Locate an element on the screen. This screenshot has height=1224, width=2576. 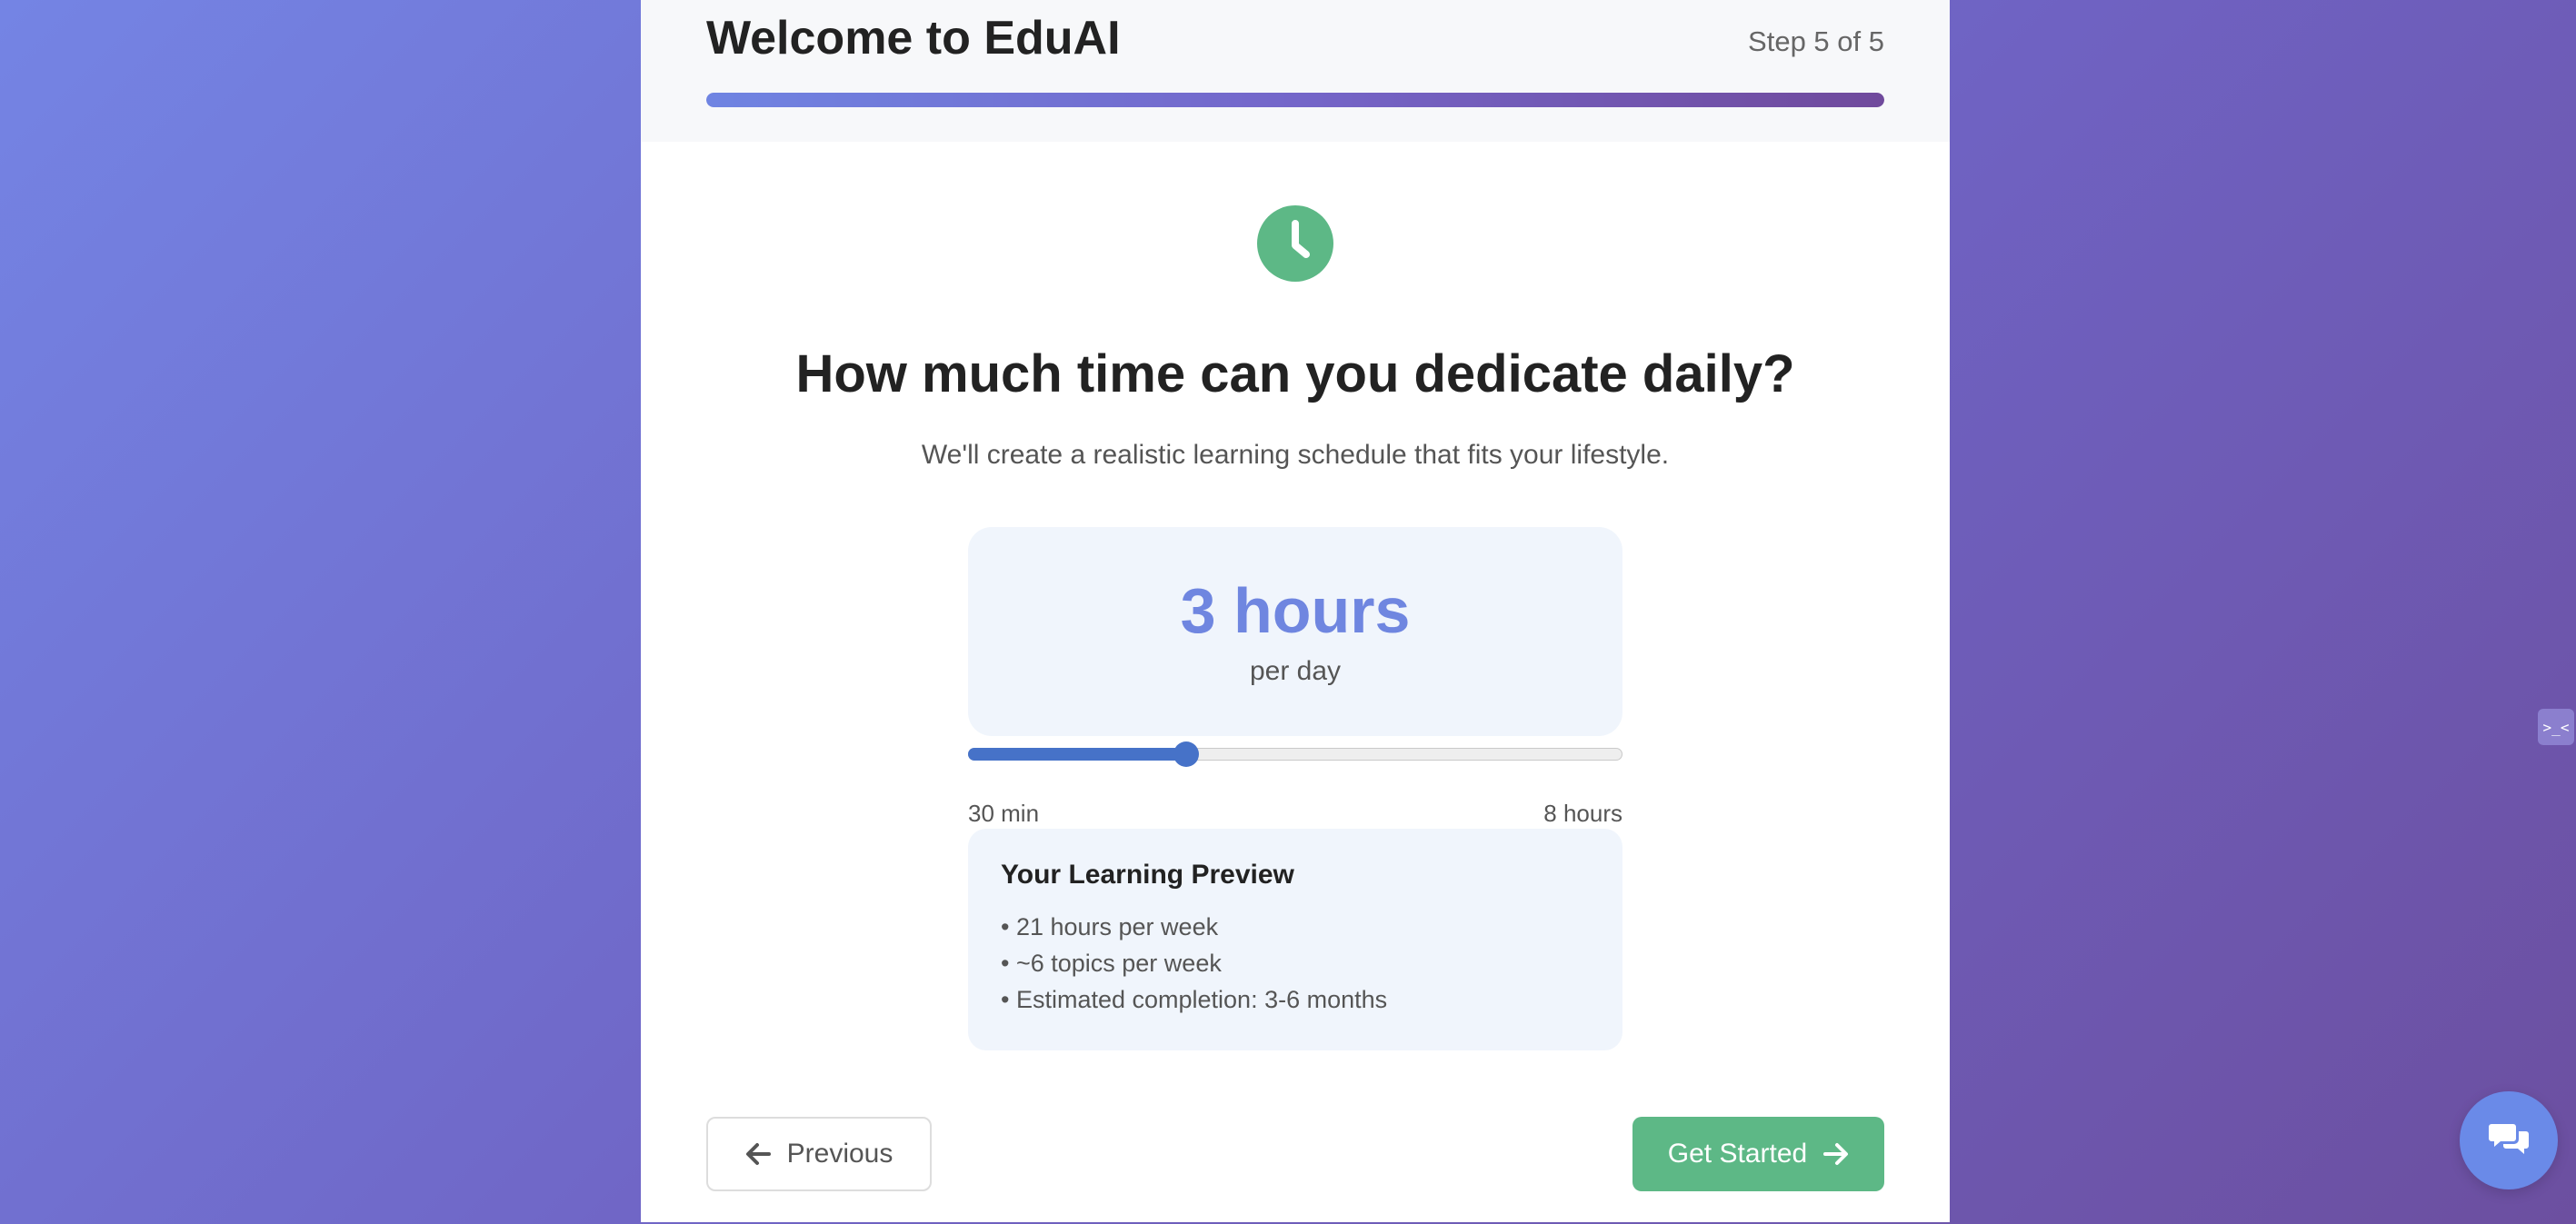
preview-title: Your Learning Preview is located at coordinates (1147, 875).